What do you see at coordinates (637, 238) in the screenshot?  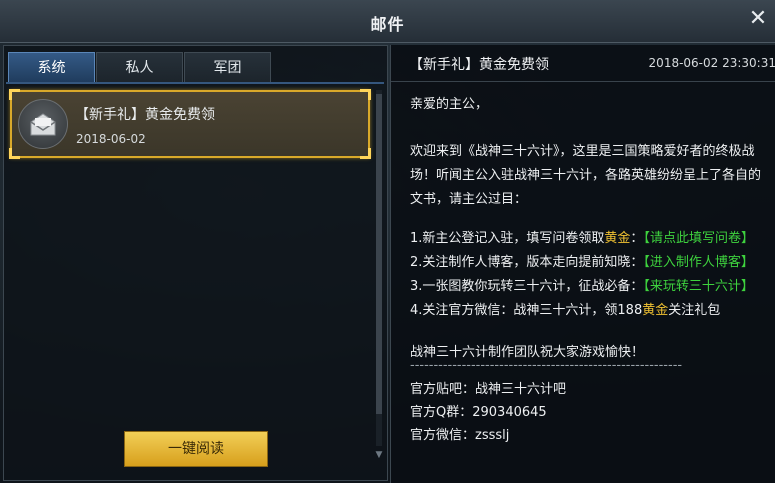 I see `item-text: ：` at bounding box center [637, 238].